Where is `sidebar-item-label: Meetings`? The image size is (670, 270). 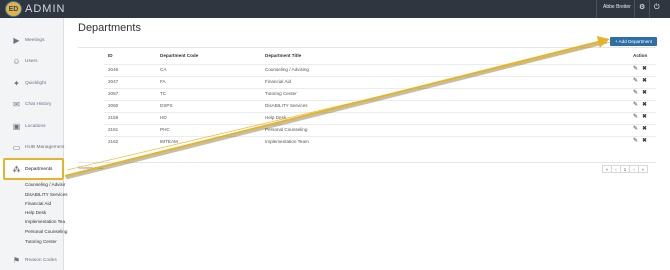
sidebar-item-label: Meetings is located at coordinates (35, 40).